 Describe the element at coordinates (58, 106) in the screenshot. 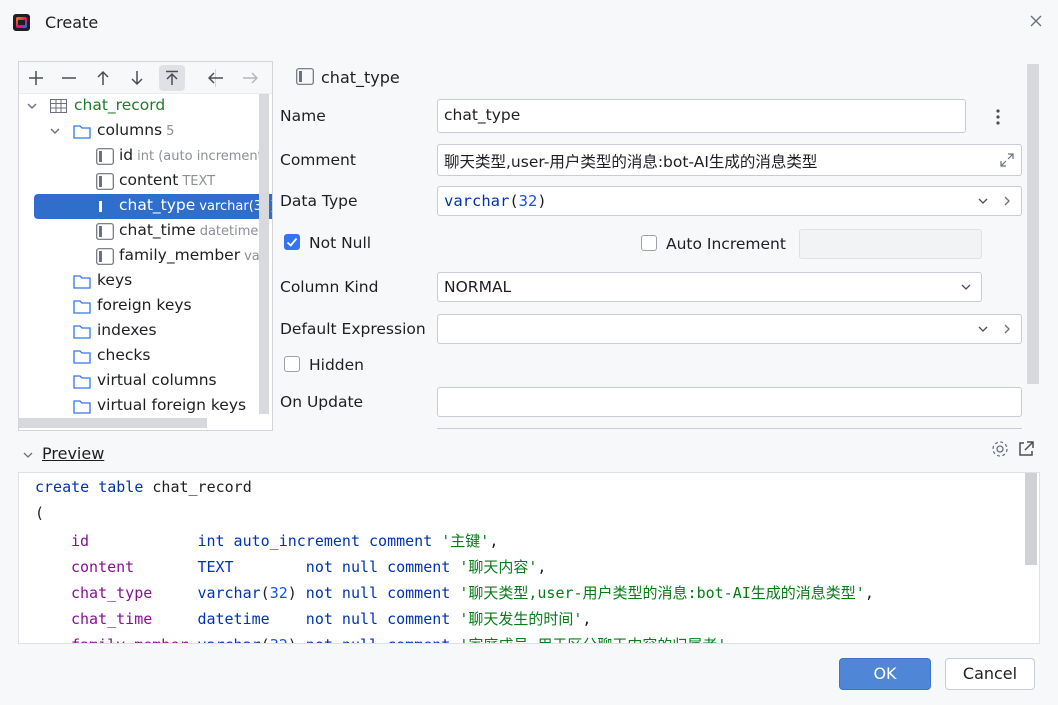

I see `table-icon` at that location.